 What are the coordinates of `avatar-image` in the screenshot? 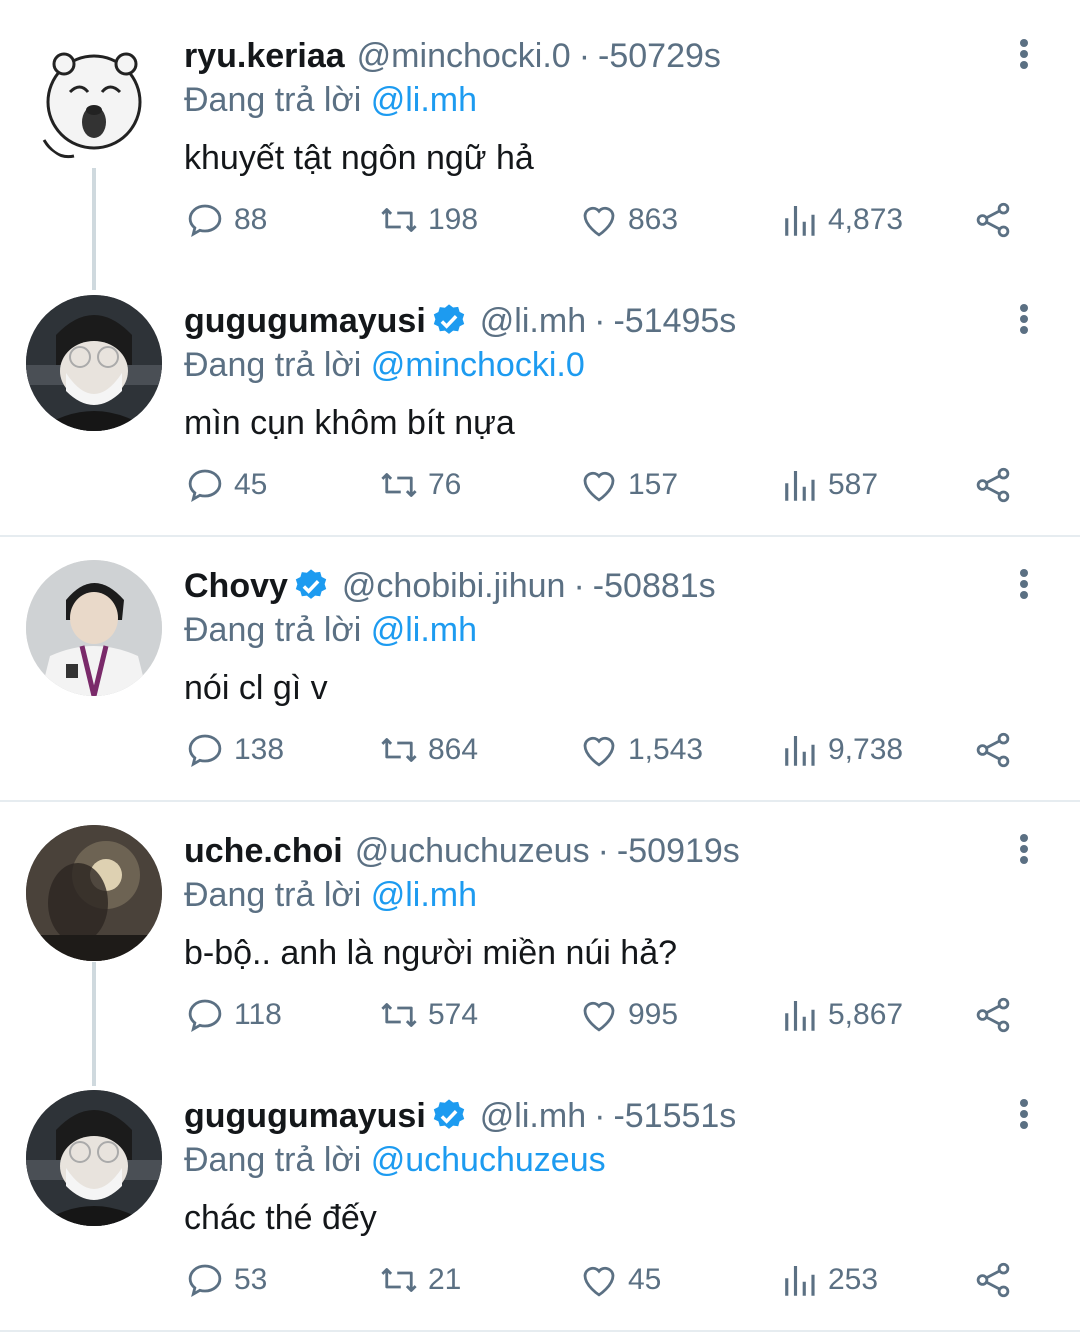 It's located at (94, 1158).